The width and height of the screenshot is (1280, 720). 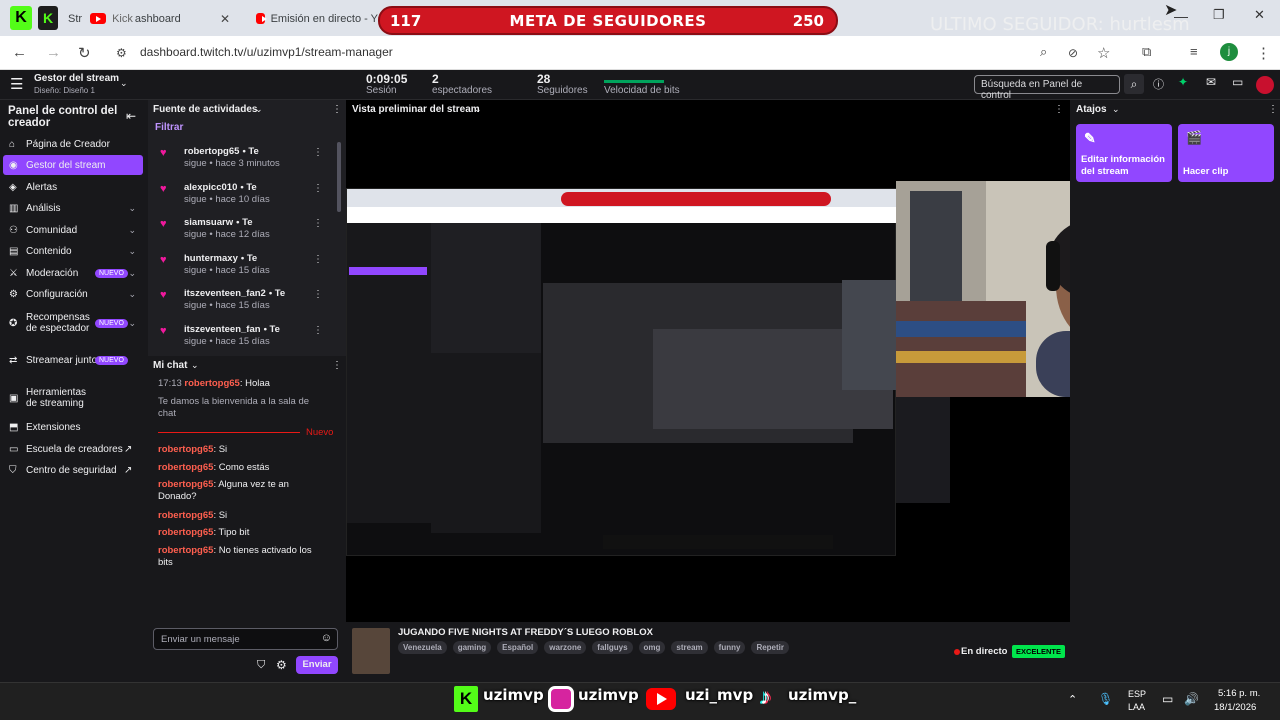 I want to click on chat-menu-icon: ⋮, so click(x=337, y=365).